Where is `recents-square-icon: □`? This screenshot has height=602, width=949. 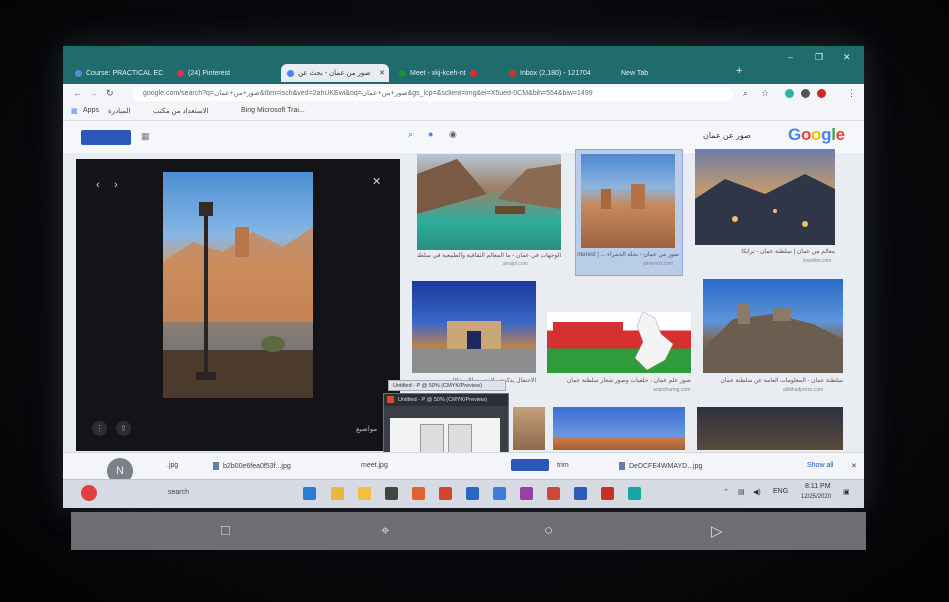 recents-square-icon: □ is located at coordinates (225, 530).